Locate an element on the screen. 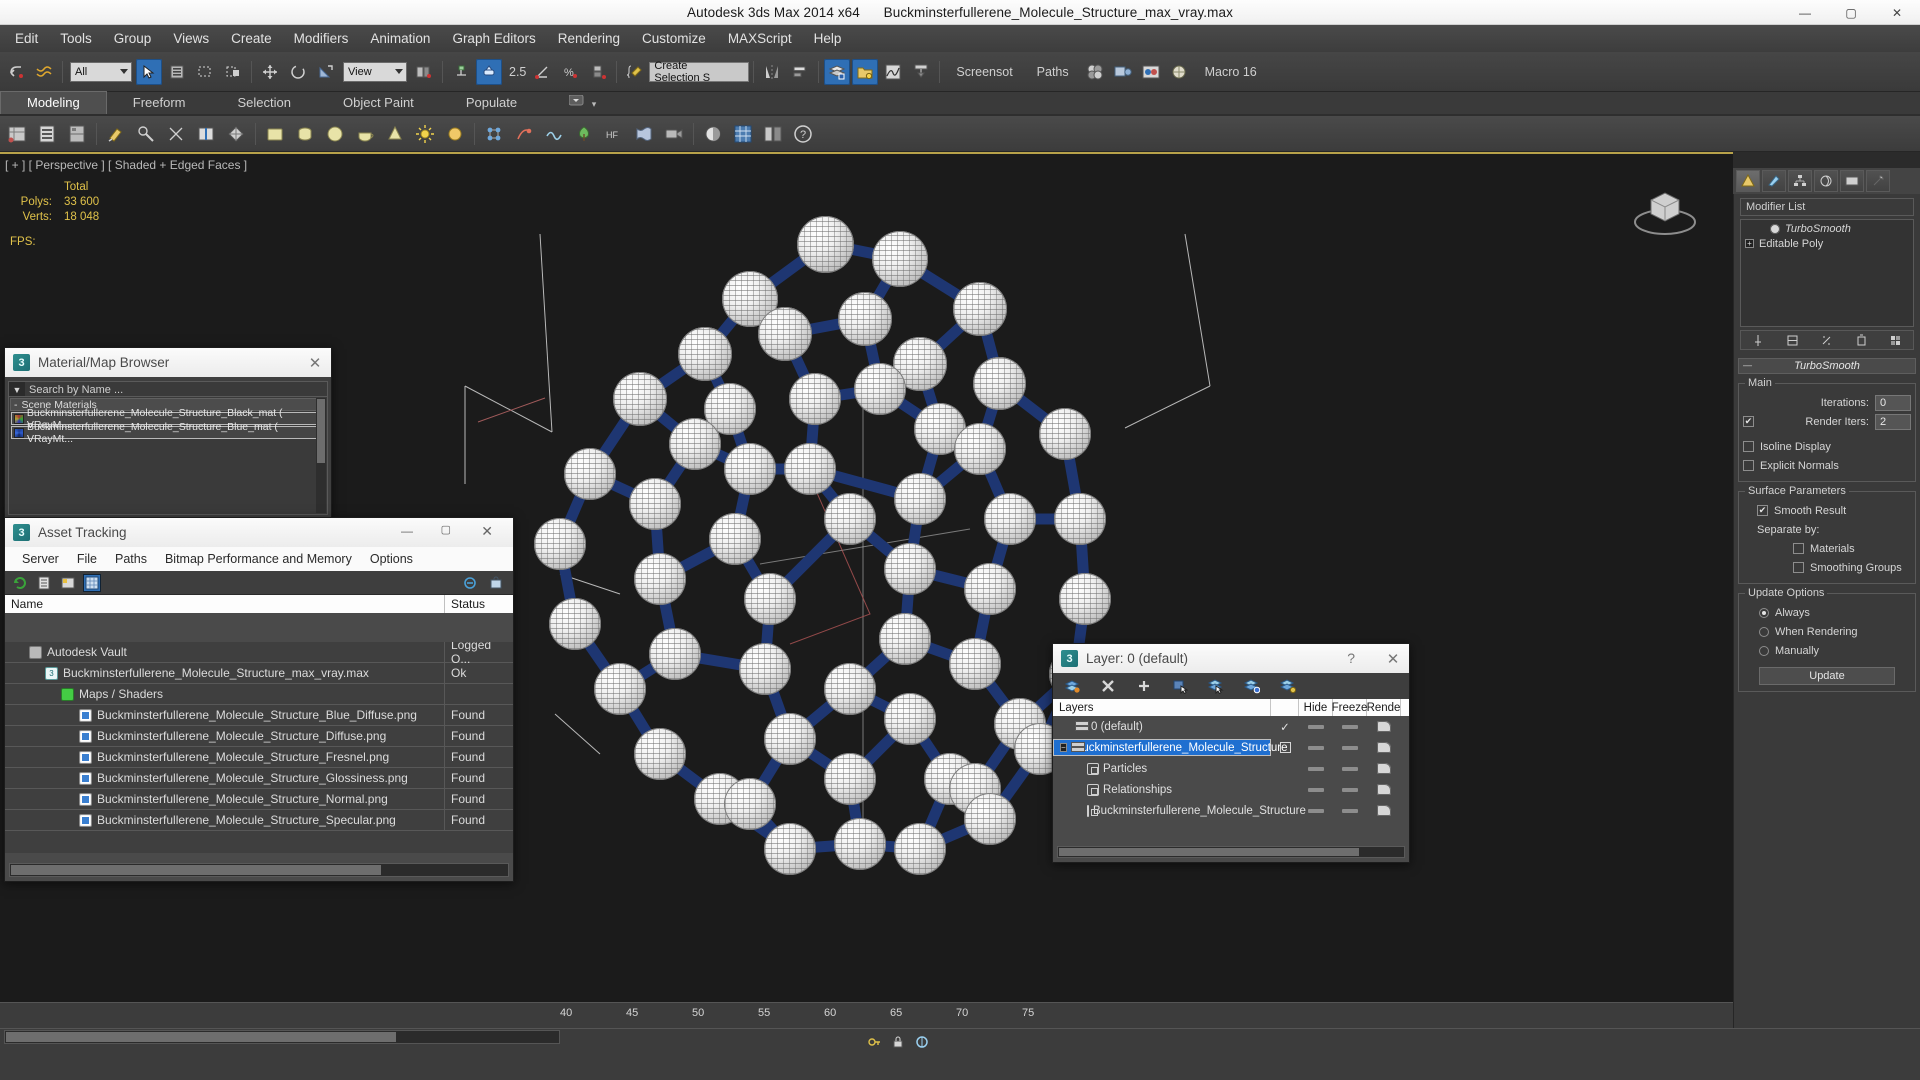 The width and height of the screenshot is (1920, 1080). cone-primitive-icon is located at coordinates (395, 134).